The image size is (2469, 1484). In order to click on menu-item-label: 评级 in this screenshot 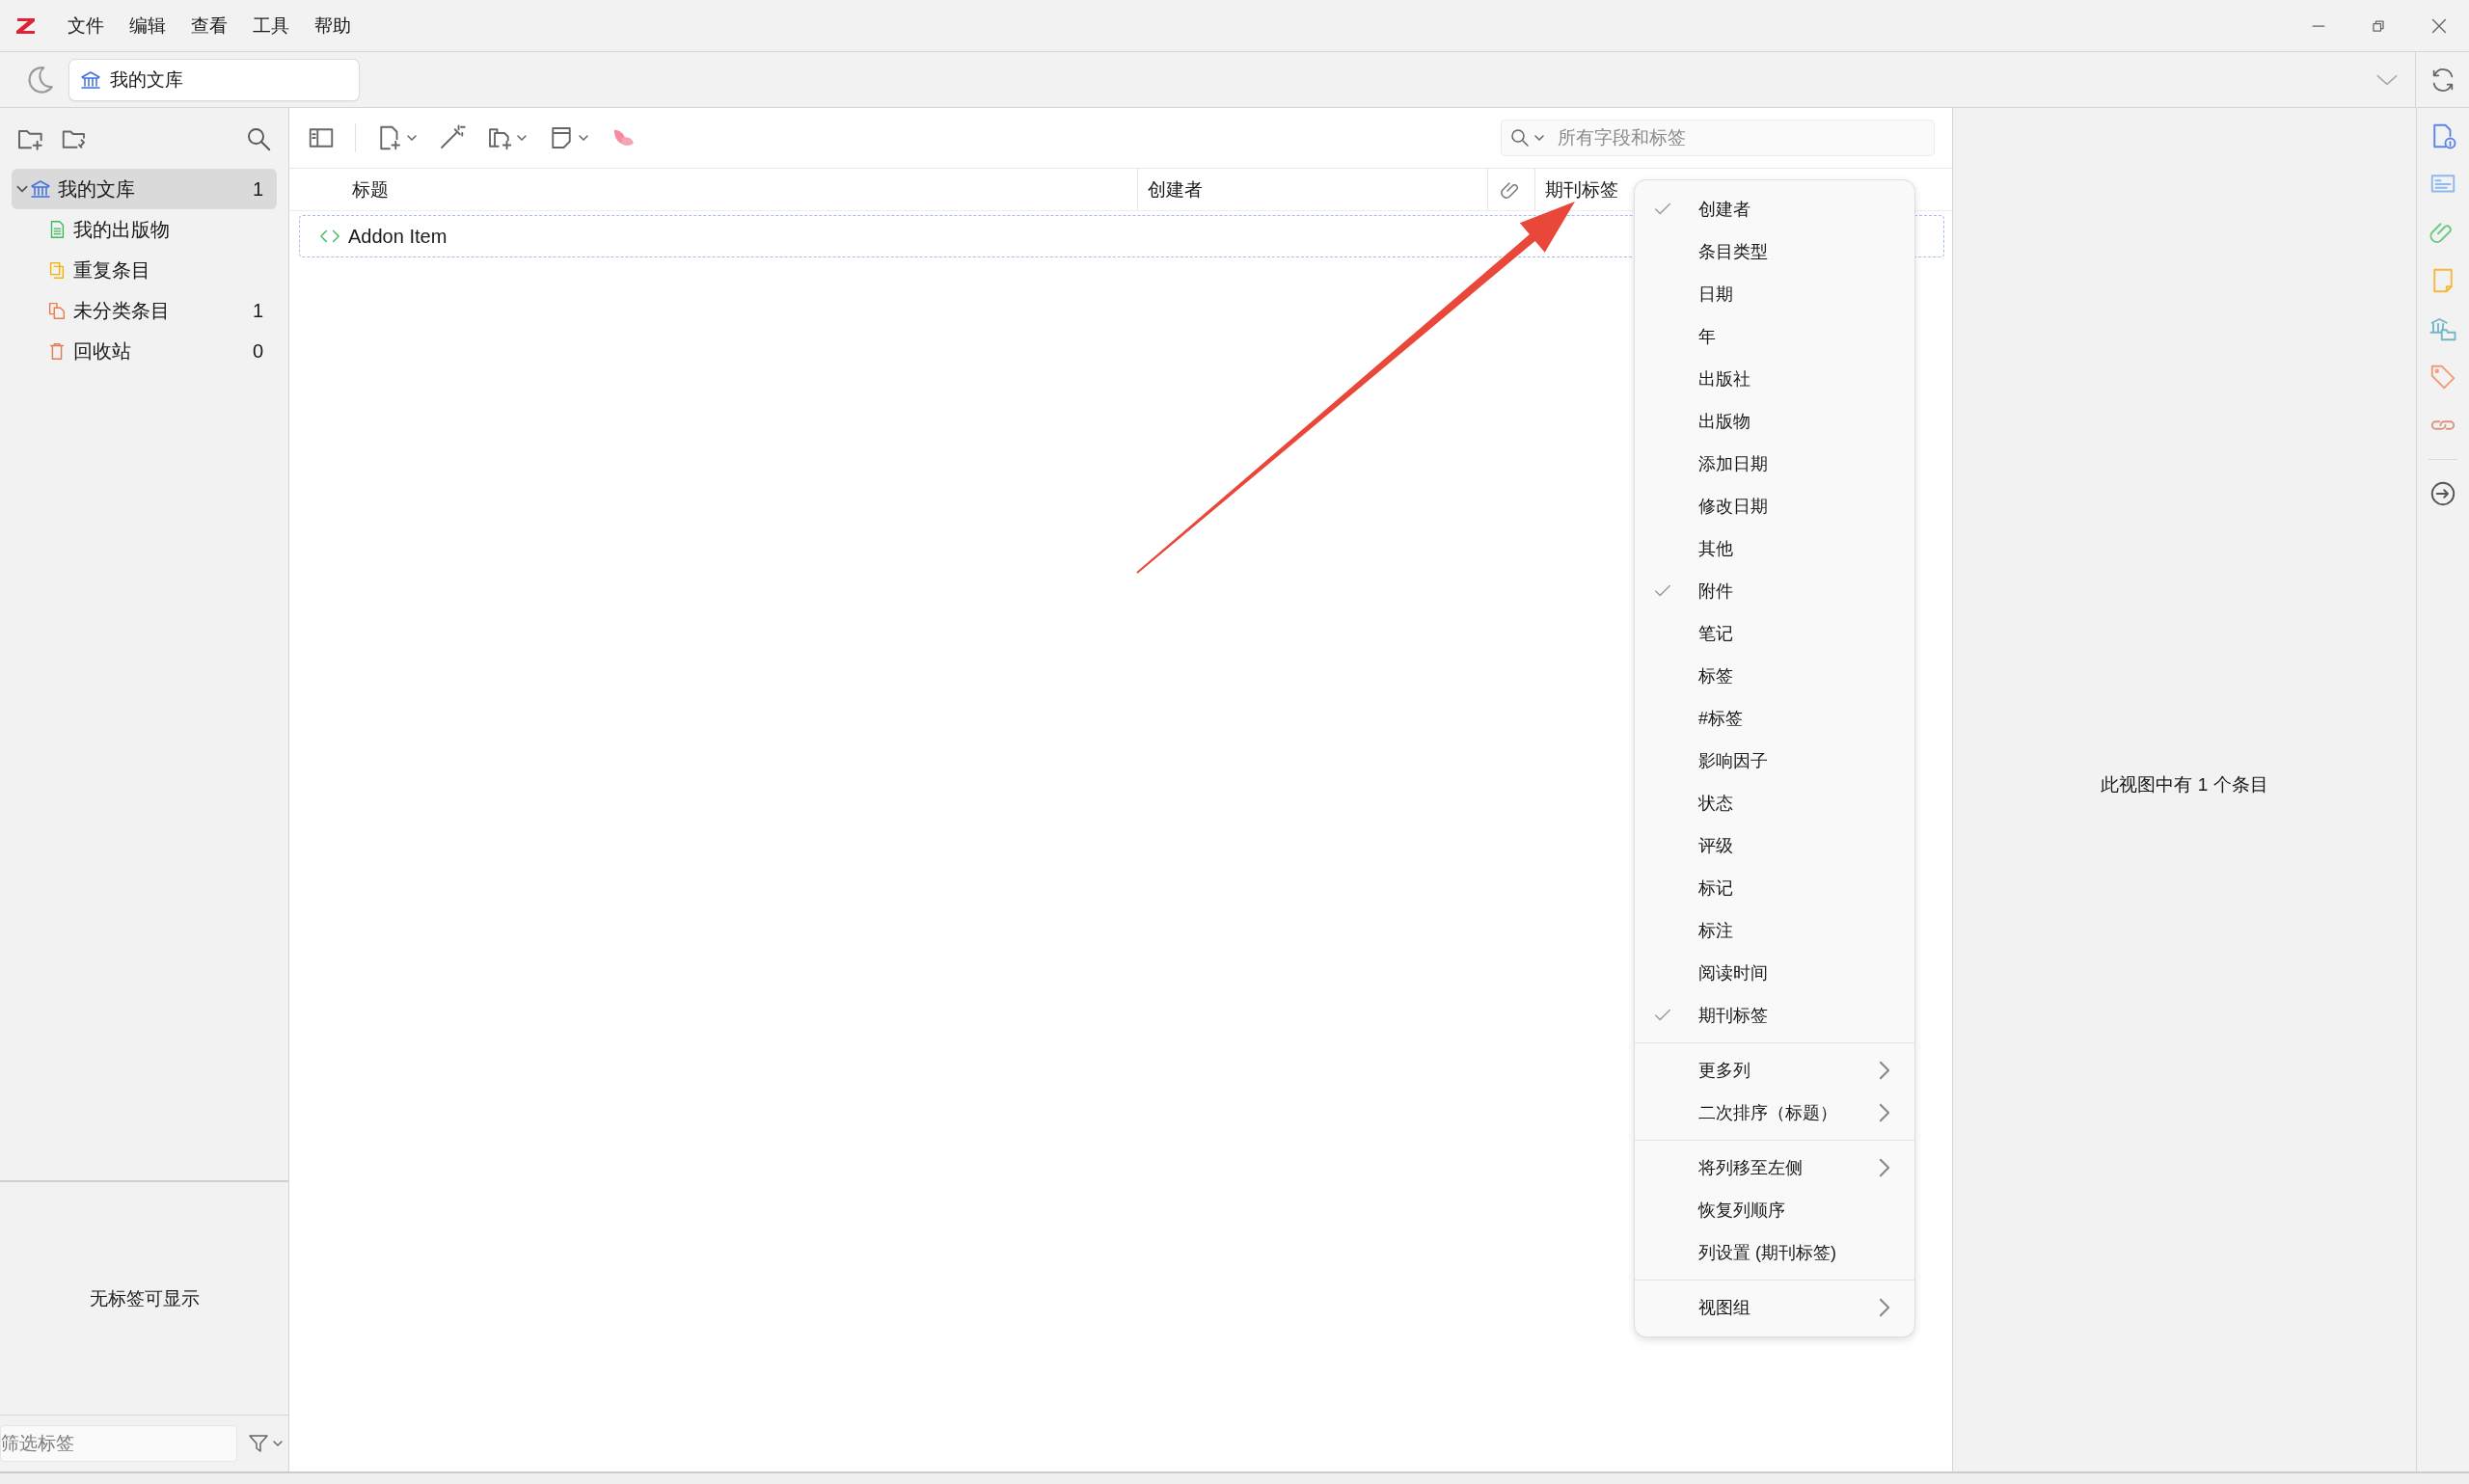, I will do `click(1715, 846)`.